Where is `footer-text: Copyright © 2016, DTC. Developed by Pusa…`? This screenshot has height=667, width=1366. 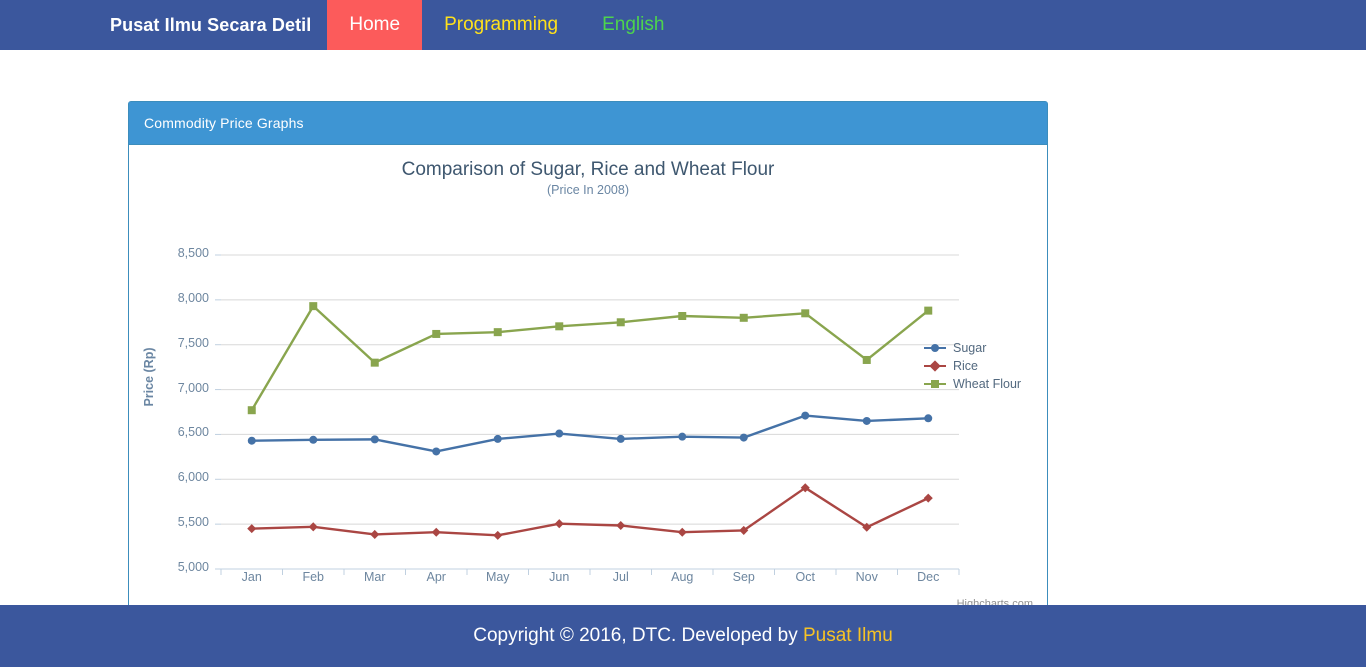 footer-text: Copyright © 2016, DTC. Developed by Pusa… is located at coordinates (683, 636).